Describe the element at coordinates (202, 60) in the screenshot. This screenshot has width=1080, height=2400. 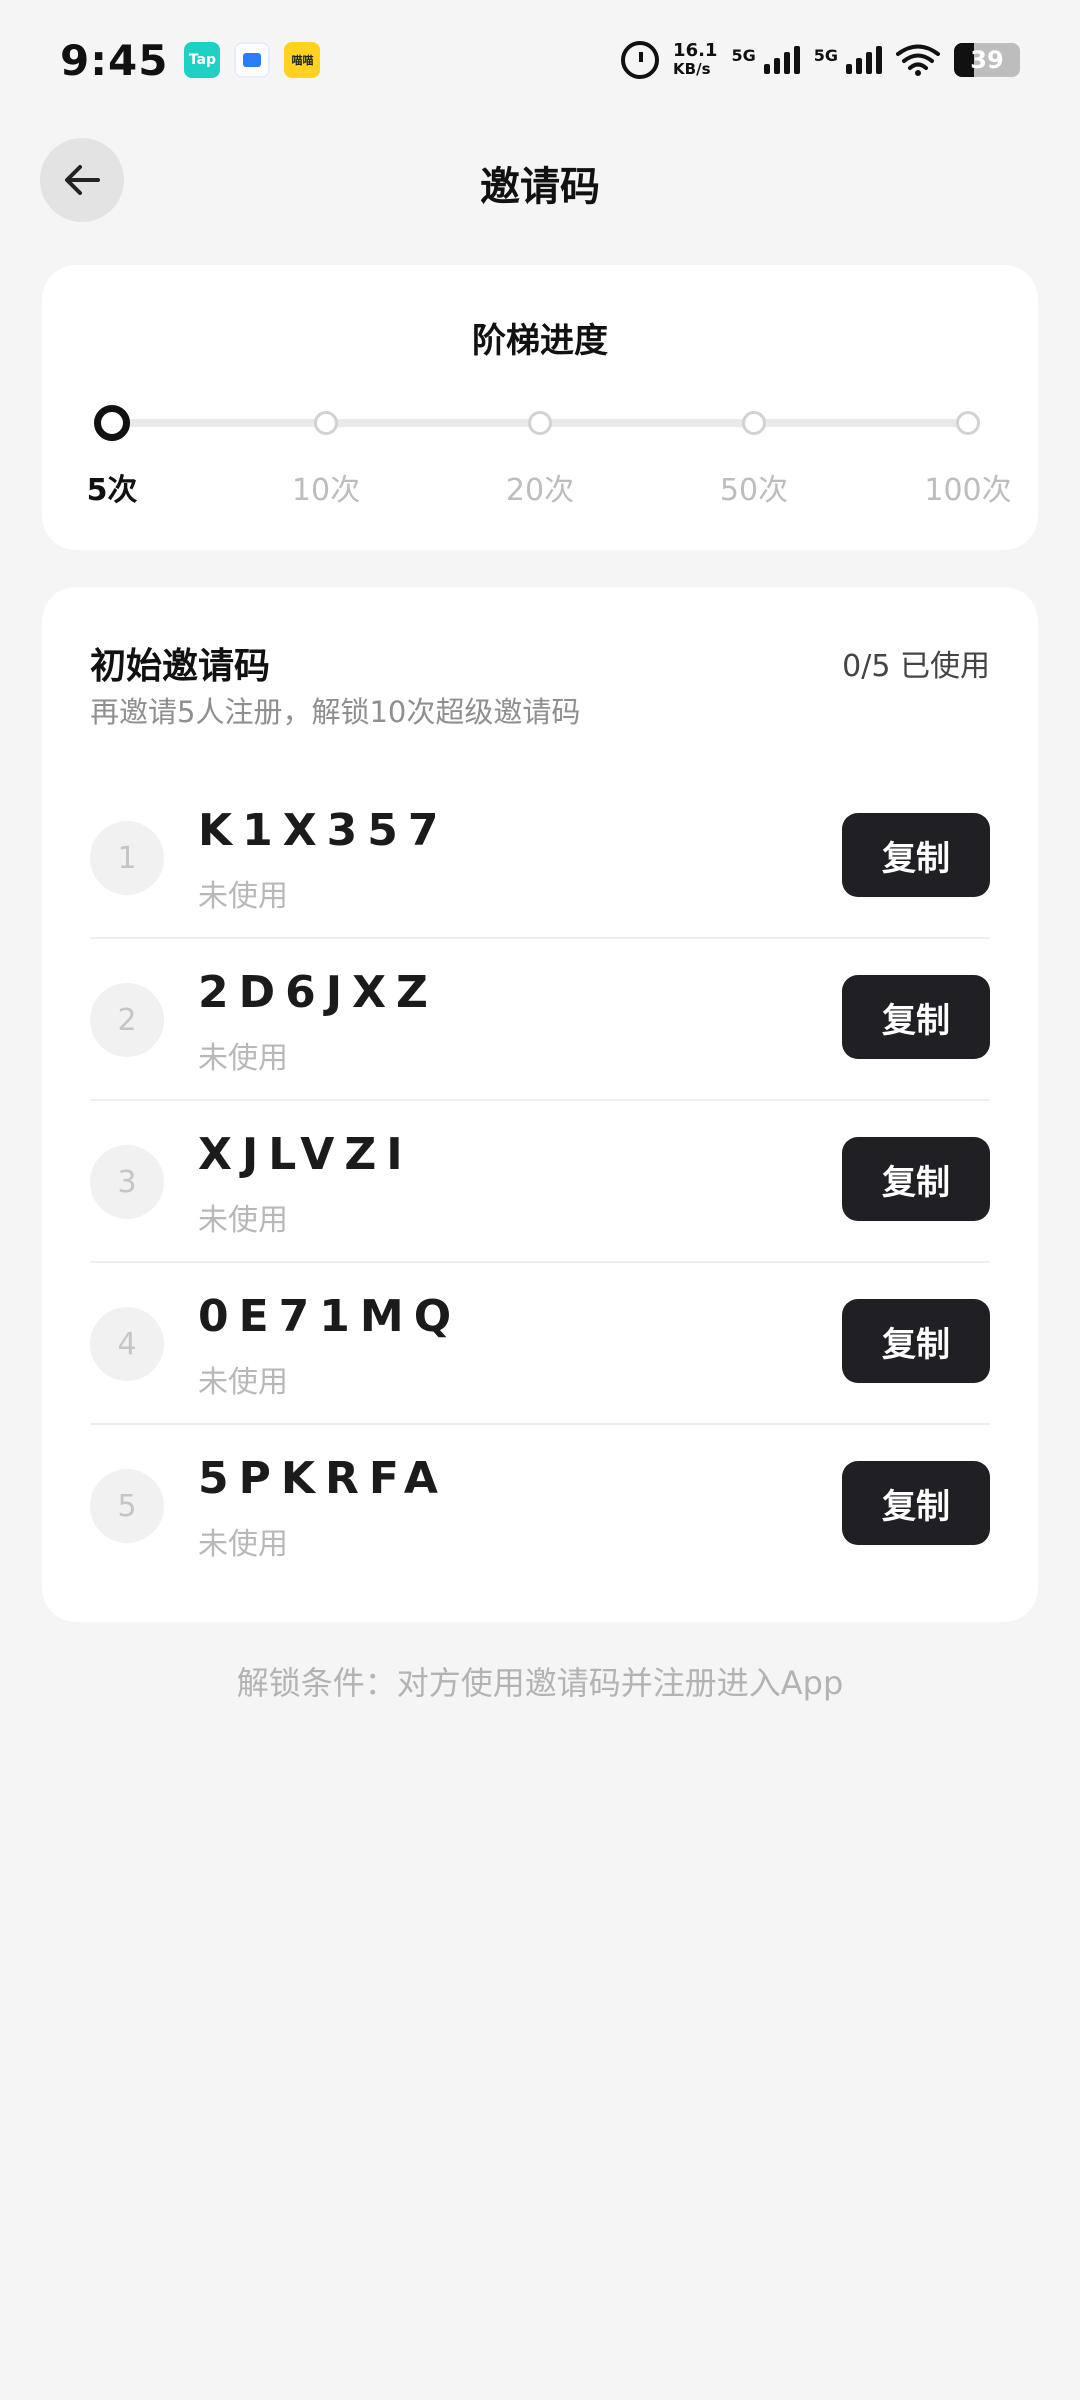
I see `taptap-icon: Tap` at that location.